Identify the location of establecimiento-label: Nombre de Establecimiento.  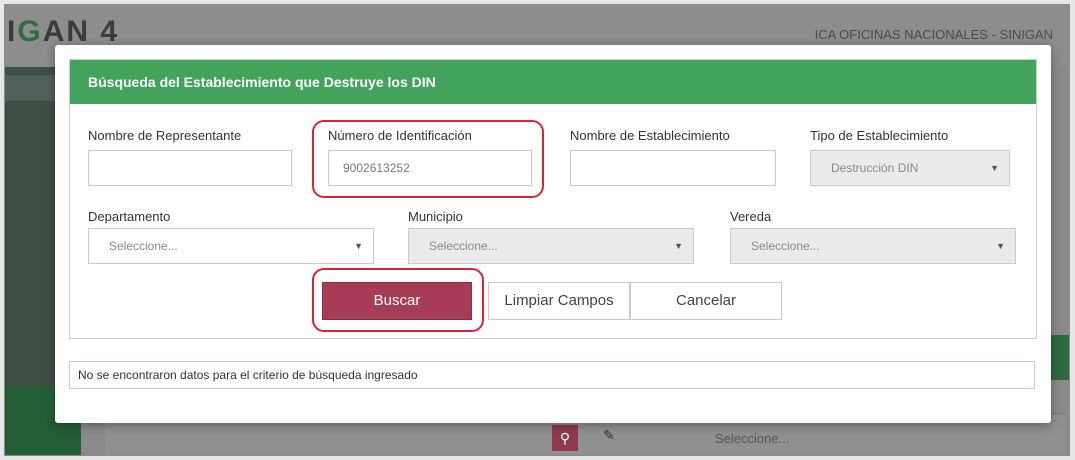
(650, 135).